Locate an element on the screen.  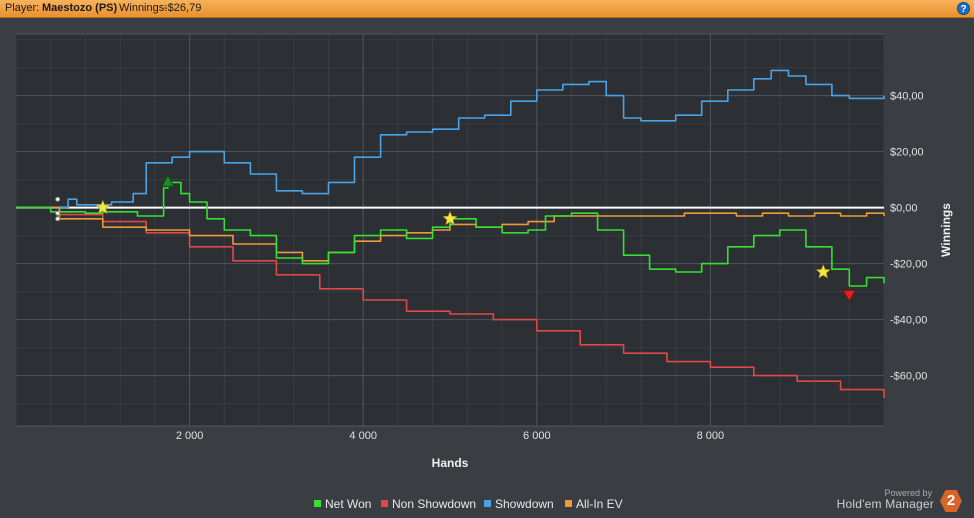
legend-item-net-won: Net Won is located at coordinates (342, 504).